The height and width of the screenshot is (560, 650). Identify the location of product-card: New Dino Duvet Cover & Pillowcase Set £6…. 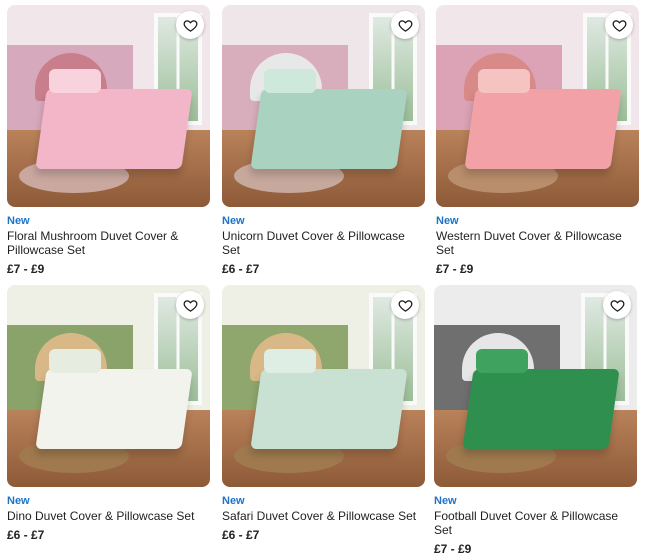
(108, 413).